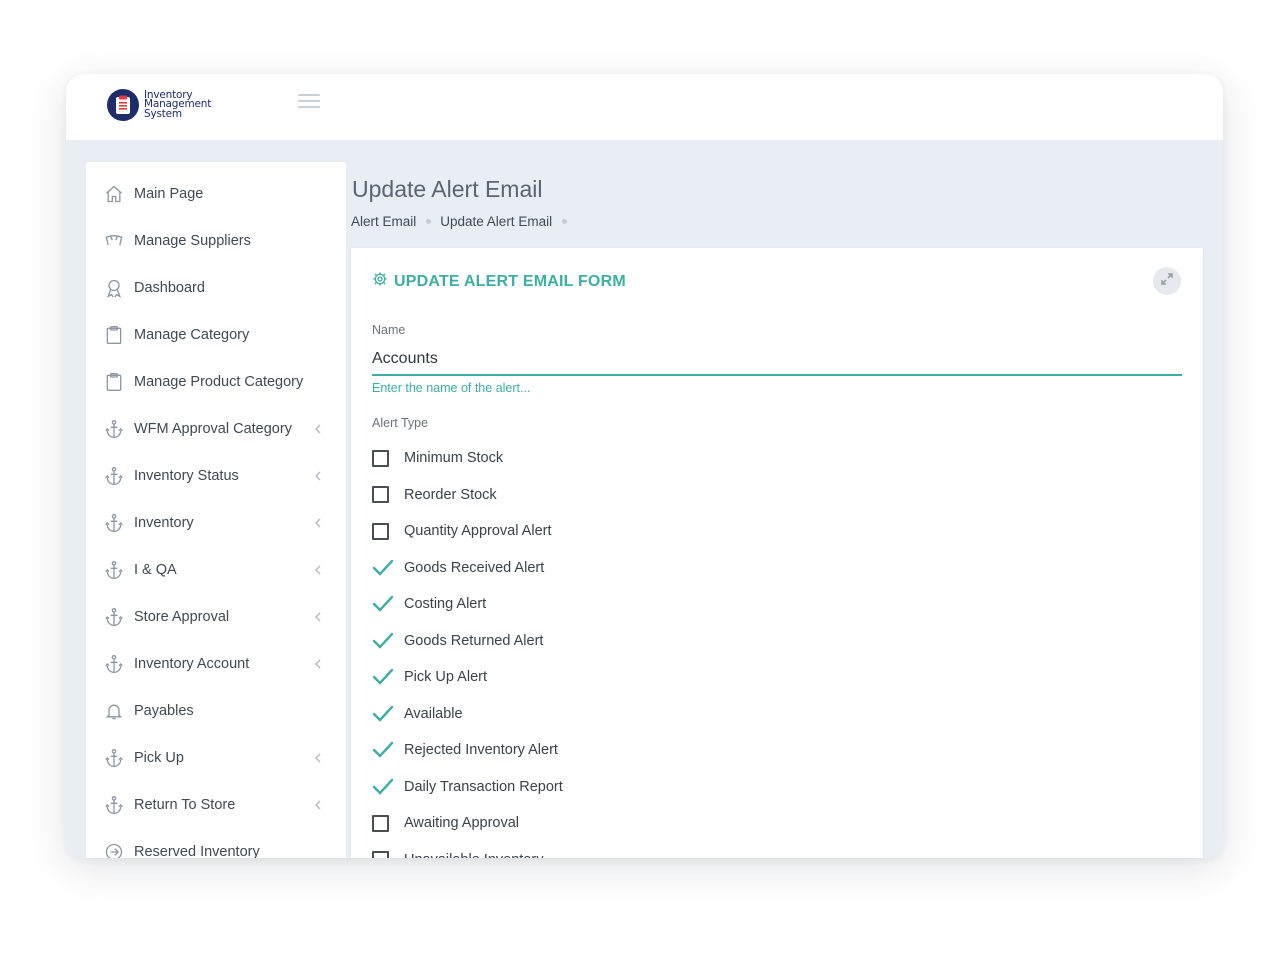 The width and height of the screenshot is (1287, 959). I want to click on sidebar-item-label: Dashboard, so click(169, 288).